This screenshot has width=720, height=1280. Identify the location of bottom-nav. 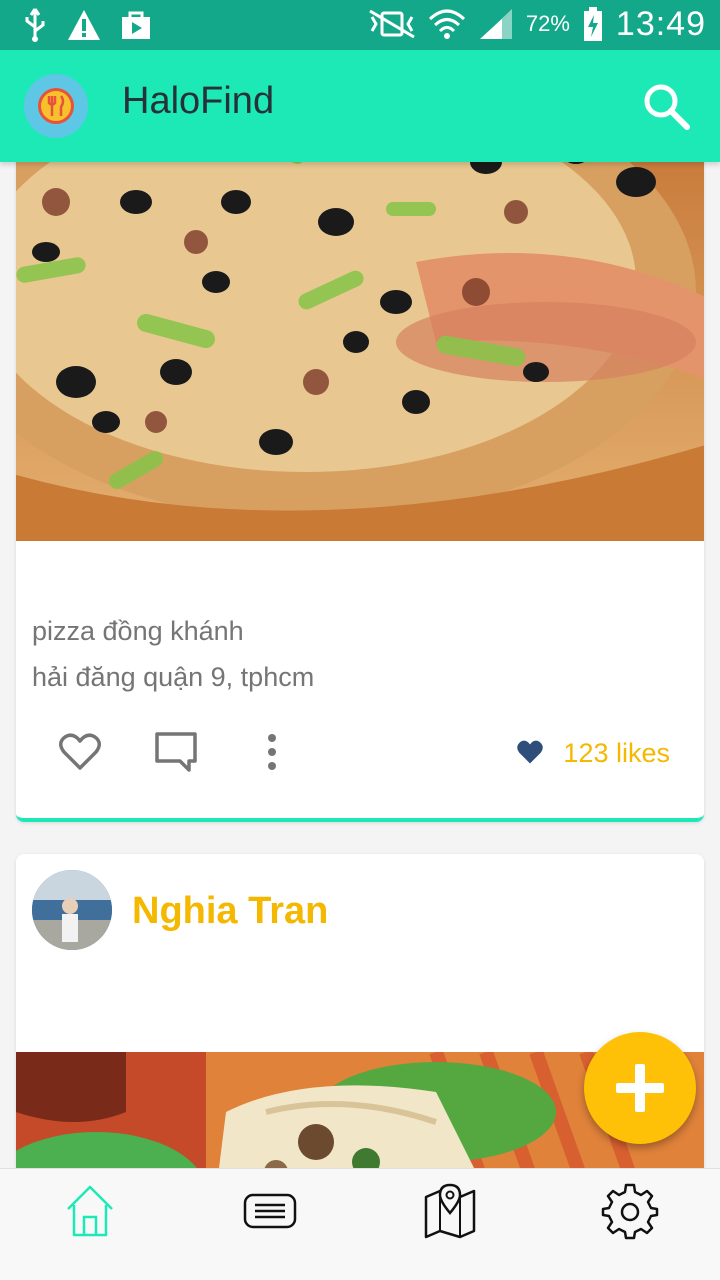
(360, 1224).